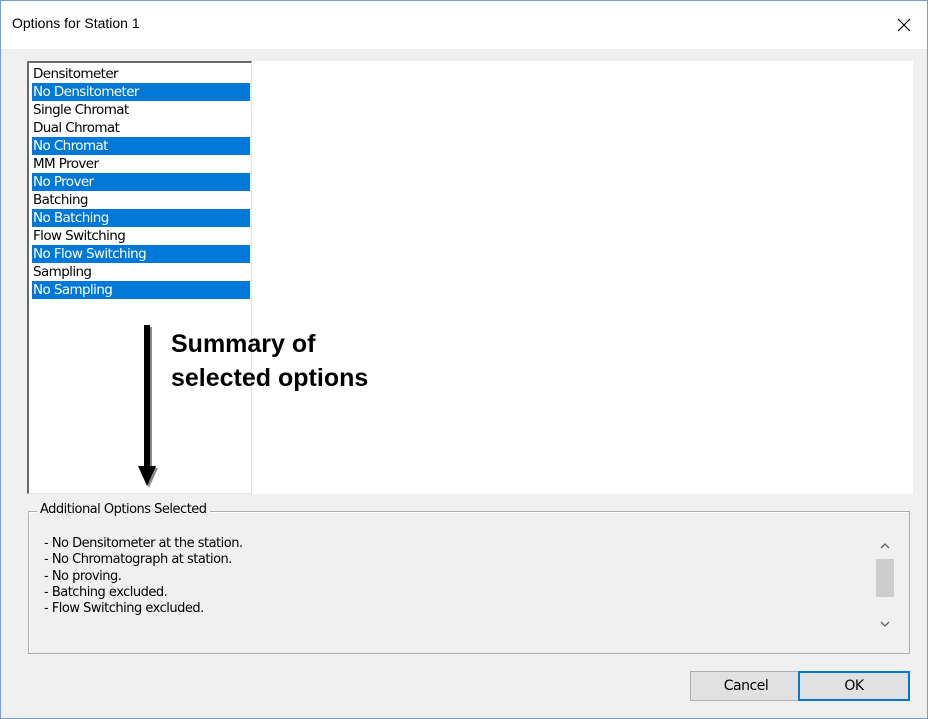  What do you see at coordinates (243, 344) in the screenshot?
I see `annotation-line-1: Summary of` at bounding box center [243, 344].